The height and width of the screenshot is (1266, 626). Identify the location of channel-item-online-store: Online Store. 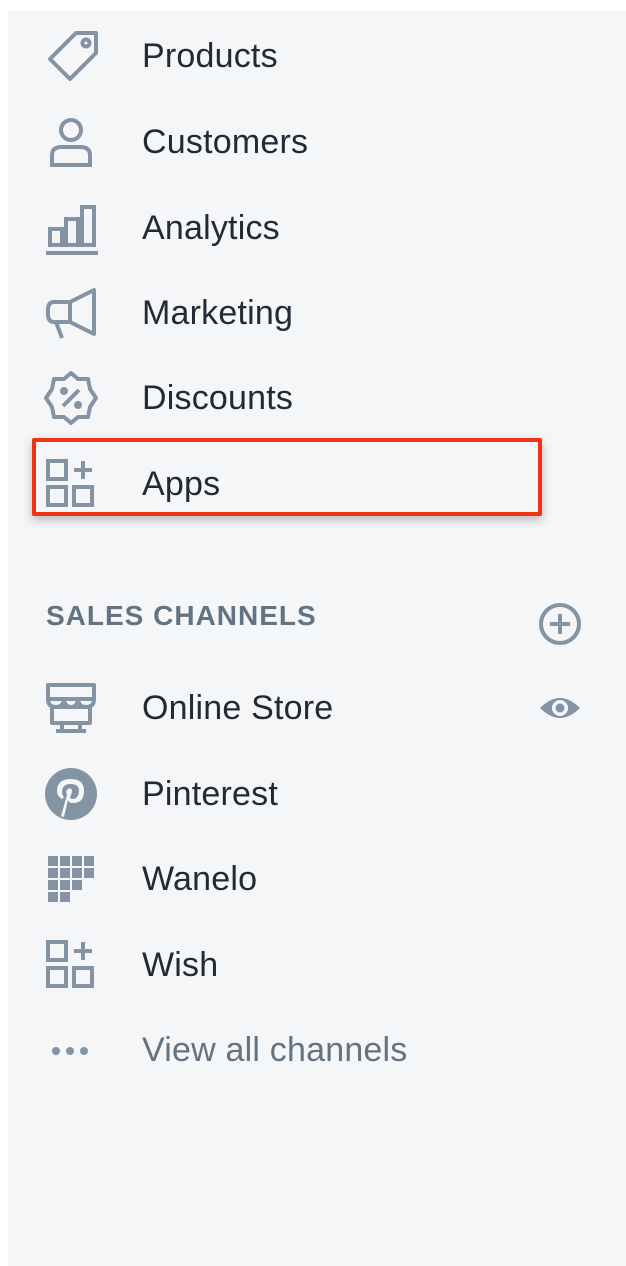
(308, 708).